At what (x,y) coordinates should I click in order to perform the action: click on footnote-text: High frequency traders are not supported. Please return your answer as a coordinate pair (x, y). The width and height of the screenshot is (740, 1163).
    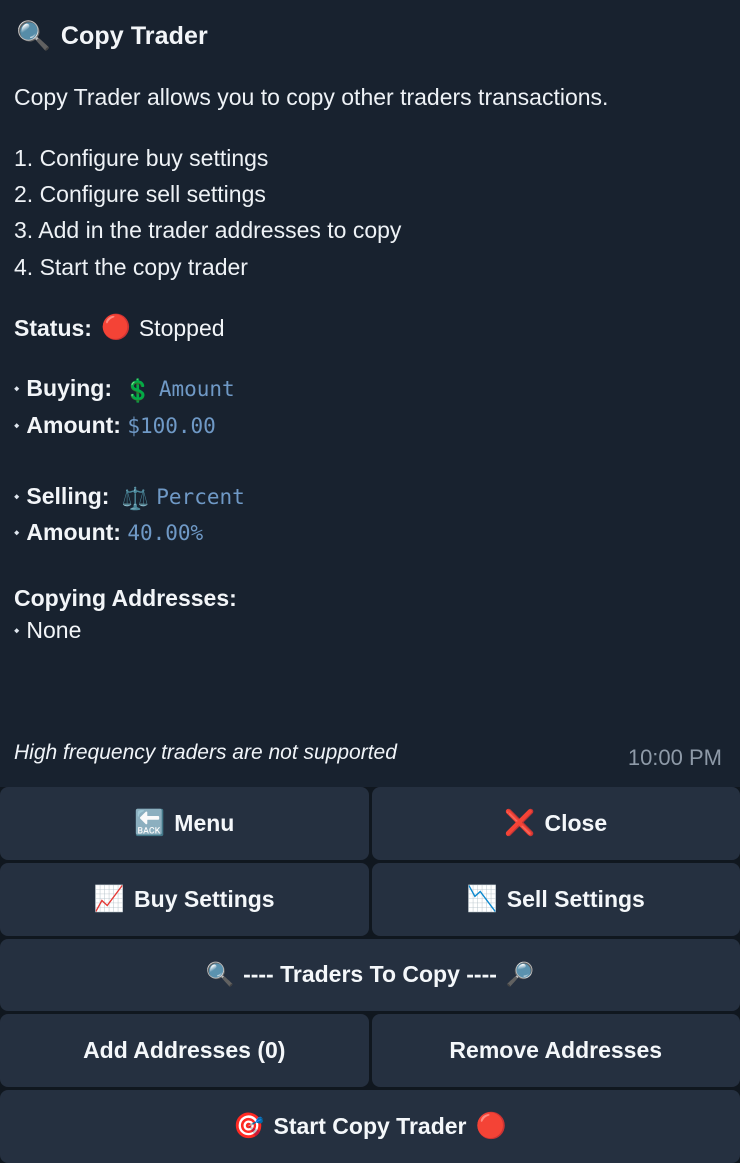
    Looking at the image, I should click on (205, 752).